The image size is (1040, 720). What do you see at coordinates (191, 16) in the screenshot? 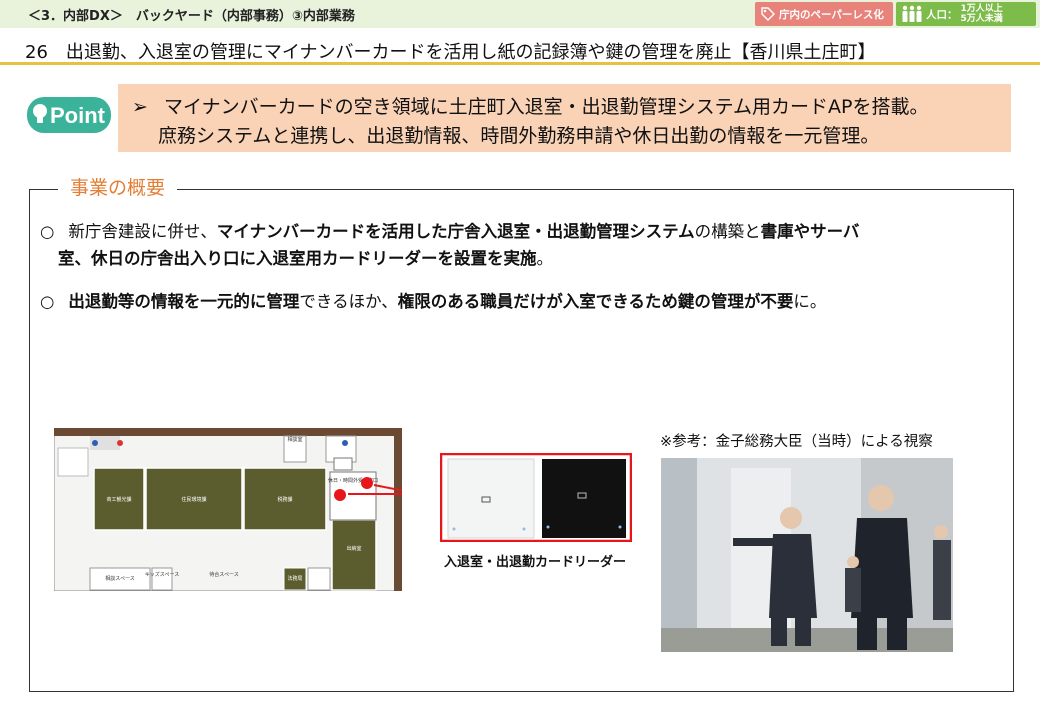
I see `section-label: ＜3．内部DX＞ バックヤード（内部事務）③内部業務` at bounding box center [191, 16].